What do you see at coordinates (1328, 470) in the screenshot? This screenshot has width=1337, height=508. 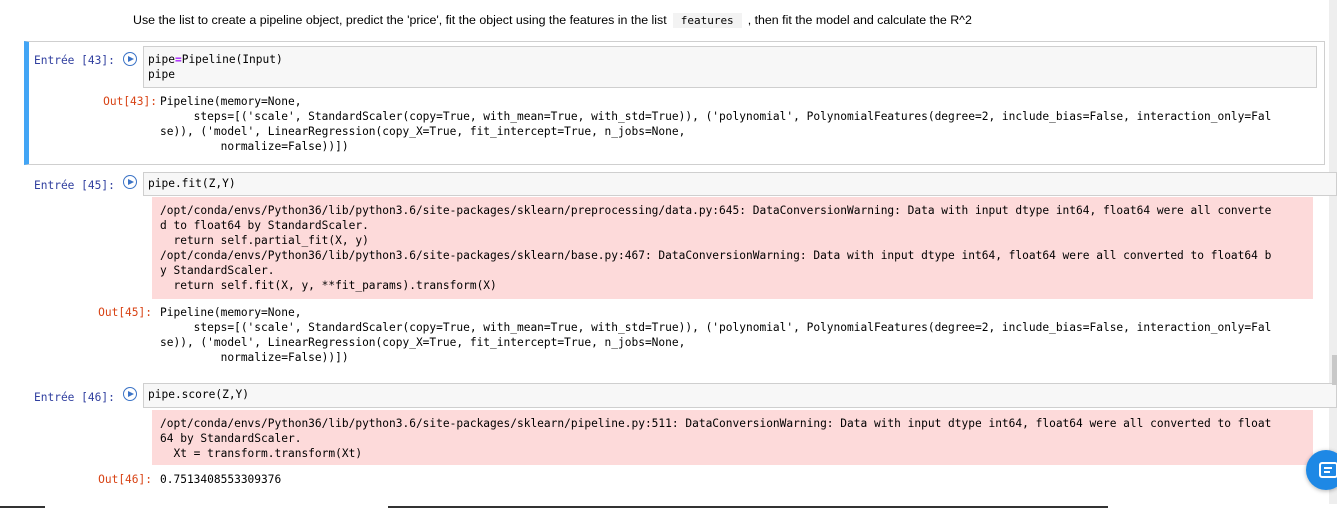 I see `chat-icon` at bounding box center [1328, 470].